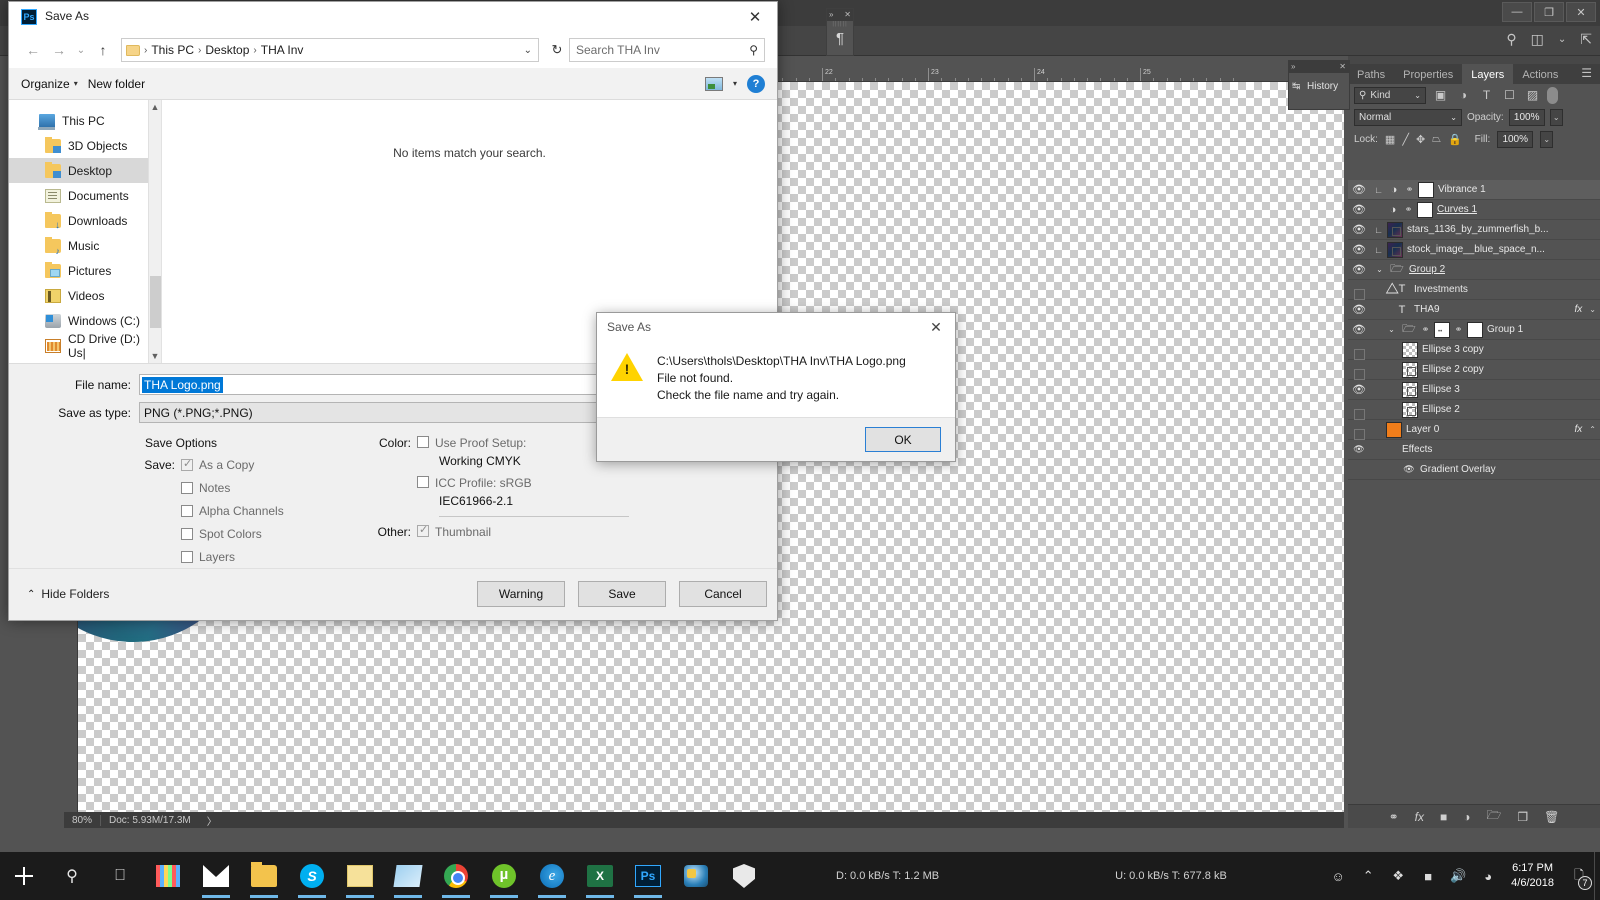 This screenshot has height=900, width=1600. What do you see at coordinates (1494, 816) in the screenshot?
I see `group-icon: 🗁` at bounding box center [1494, 816].